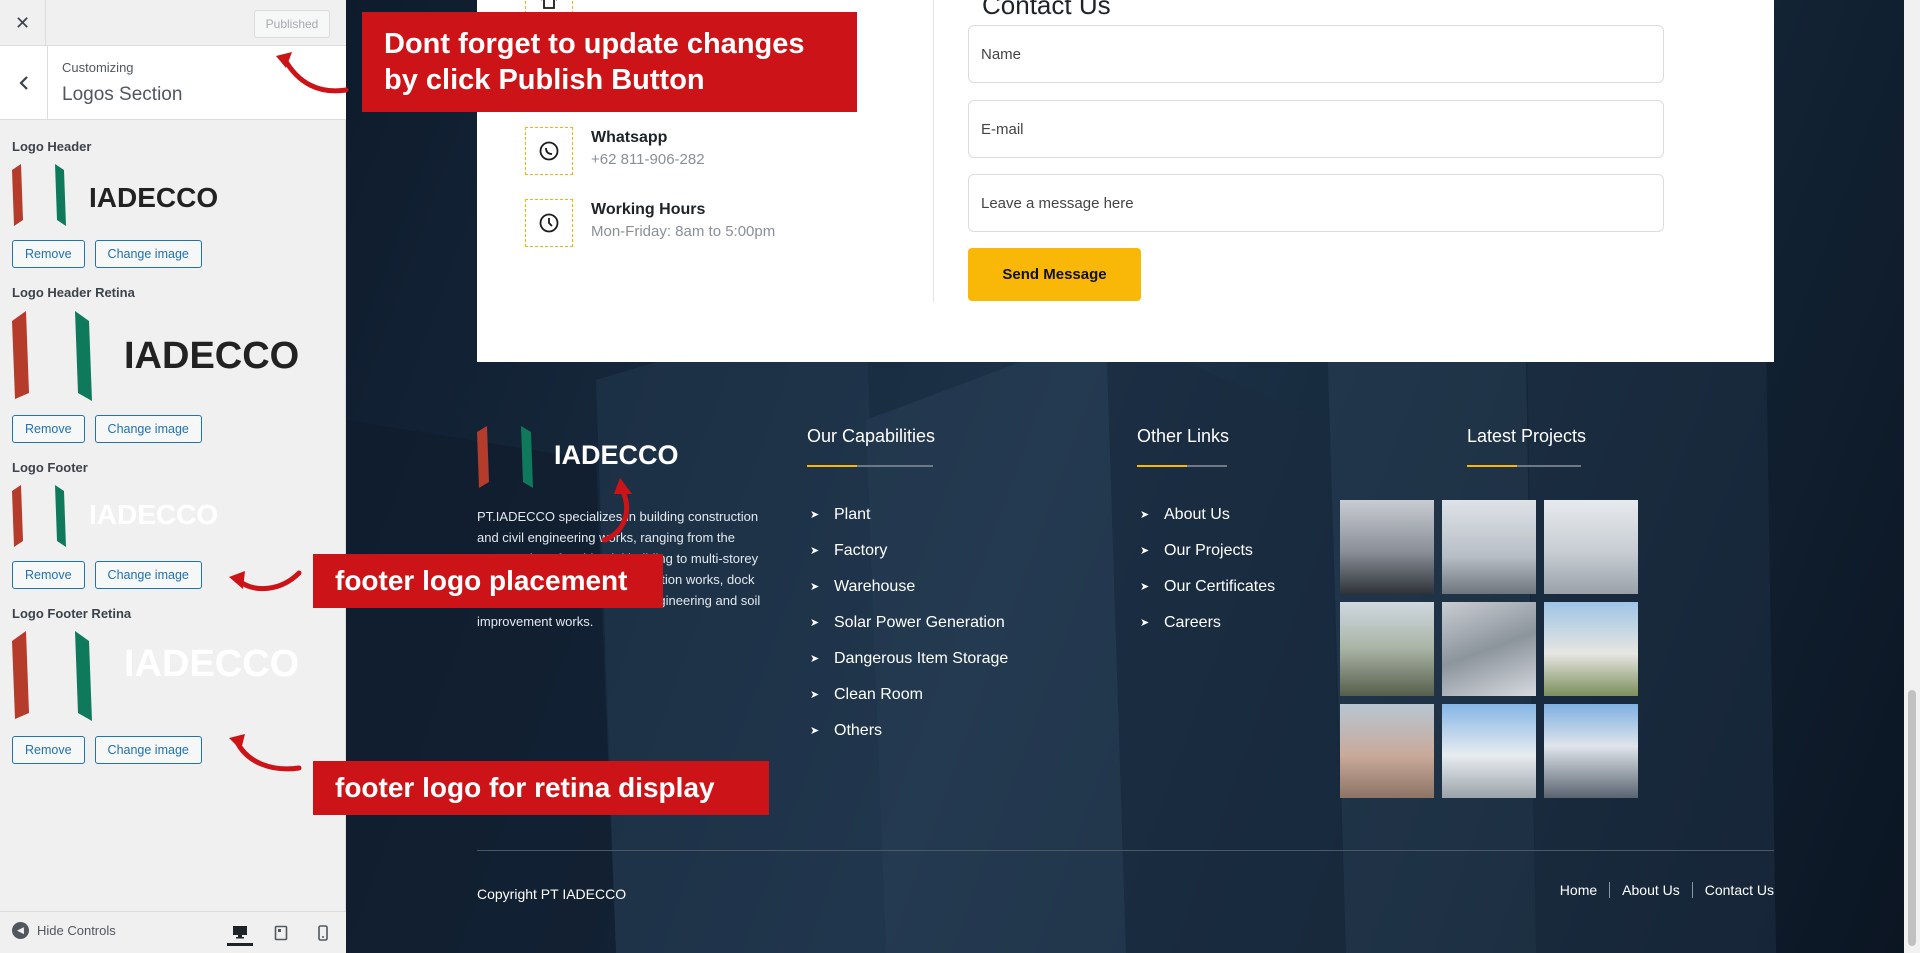 This screenshot has width=1920, height=953. I want to click on section-title: Logos Section, so click(122, 94).